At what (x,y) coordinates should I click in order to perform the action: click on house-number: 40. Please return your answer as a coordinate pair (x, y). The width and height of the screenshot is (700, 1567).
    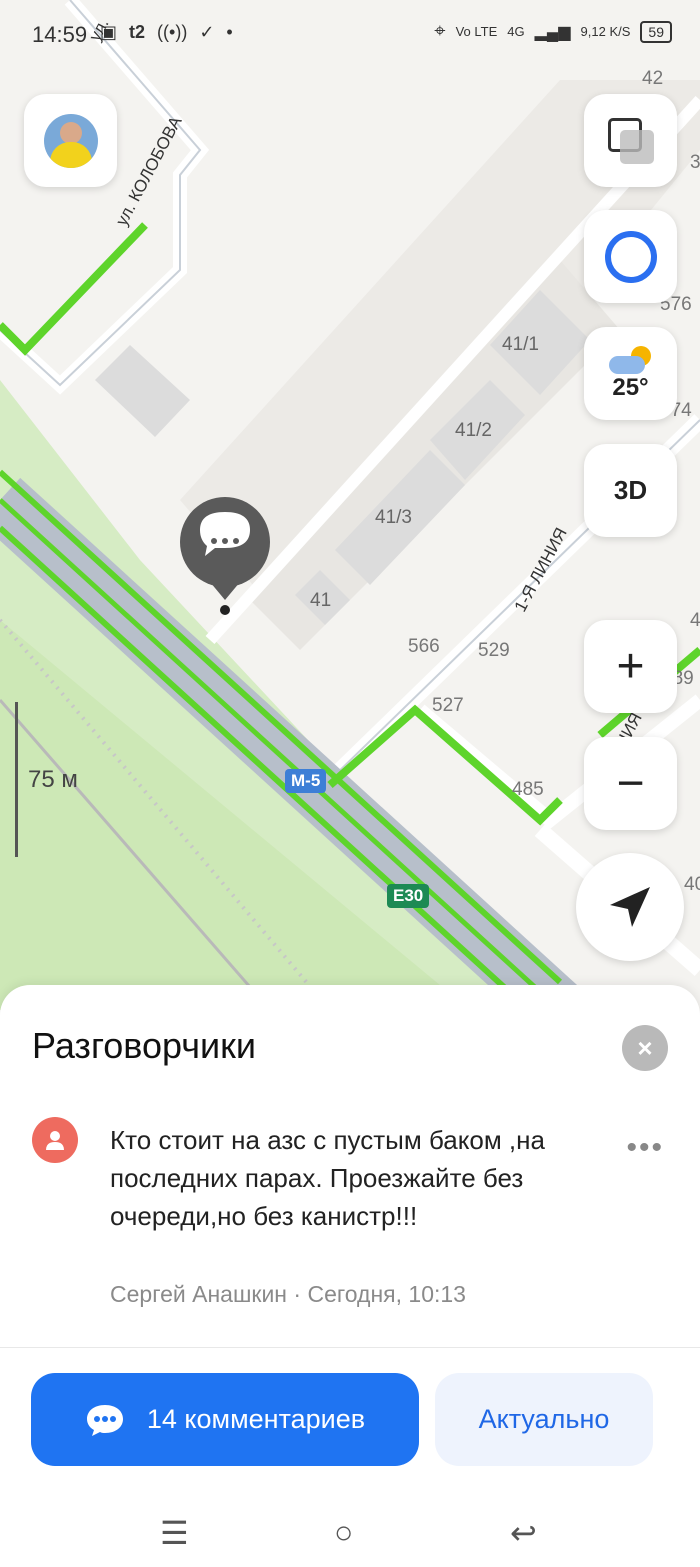
    Looking at the image, I should click on (692, 884).